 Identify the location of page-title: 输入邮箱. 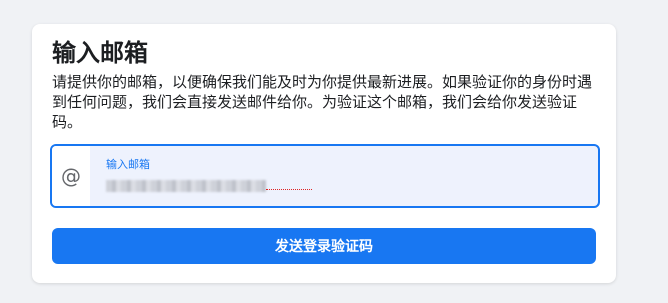
(100, 53).